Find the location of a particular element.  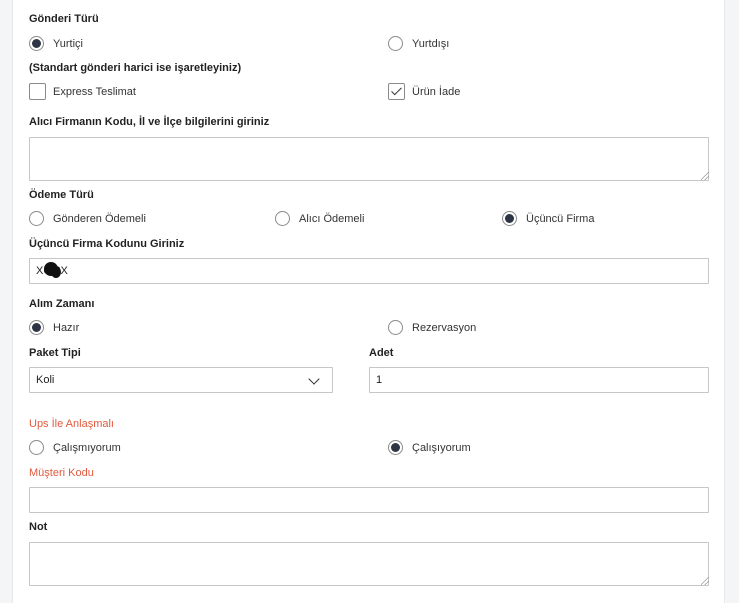

chevron-down-icon is located at coordinates (314, 379).